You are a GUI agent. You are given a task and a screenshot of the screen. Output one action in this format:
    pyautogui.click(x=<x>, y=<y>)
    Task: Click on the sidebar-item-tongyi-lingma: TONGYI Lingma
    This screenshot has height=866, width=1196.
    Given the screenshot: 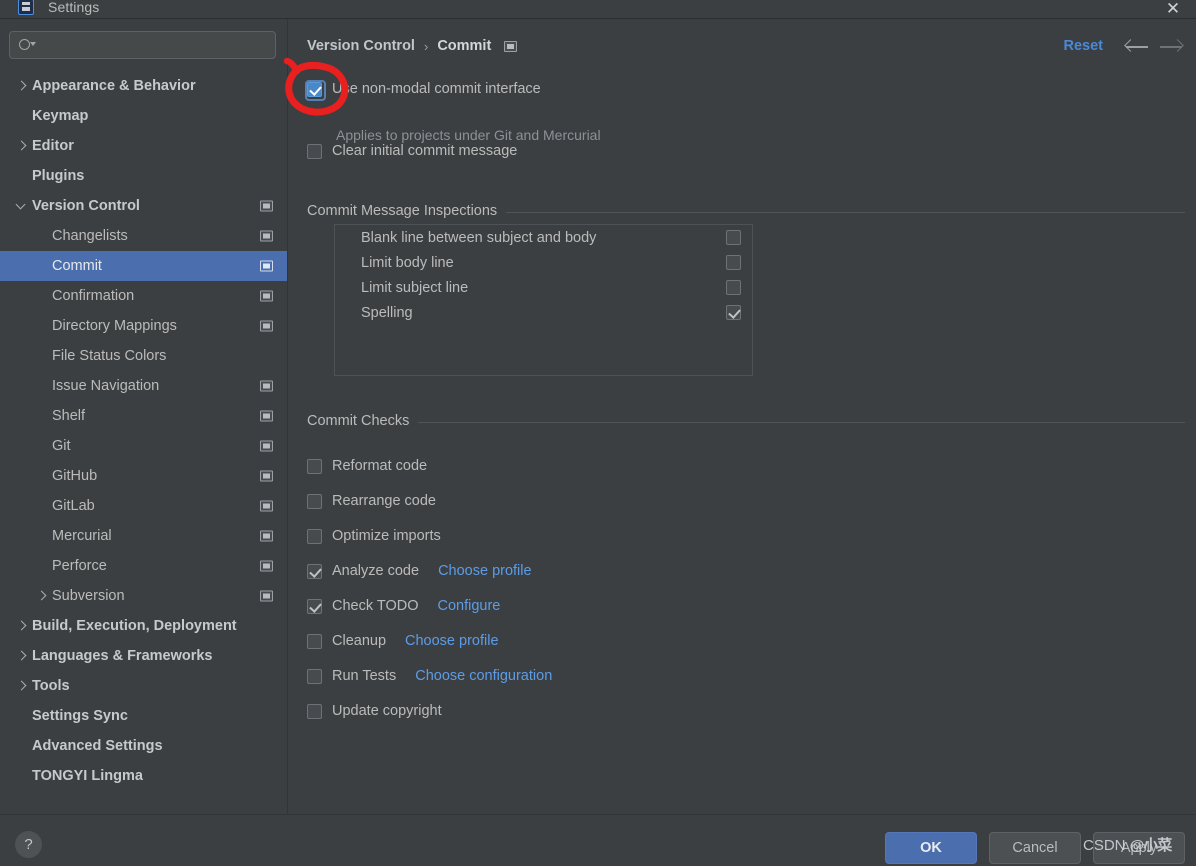 What is the action you would take?
    pyautogui.click(x=143, y=776)
    